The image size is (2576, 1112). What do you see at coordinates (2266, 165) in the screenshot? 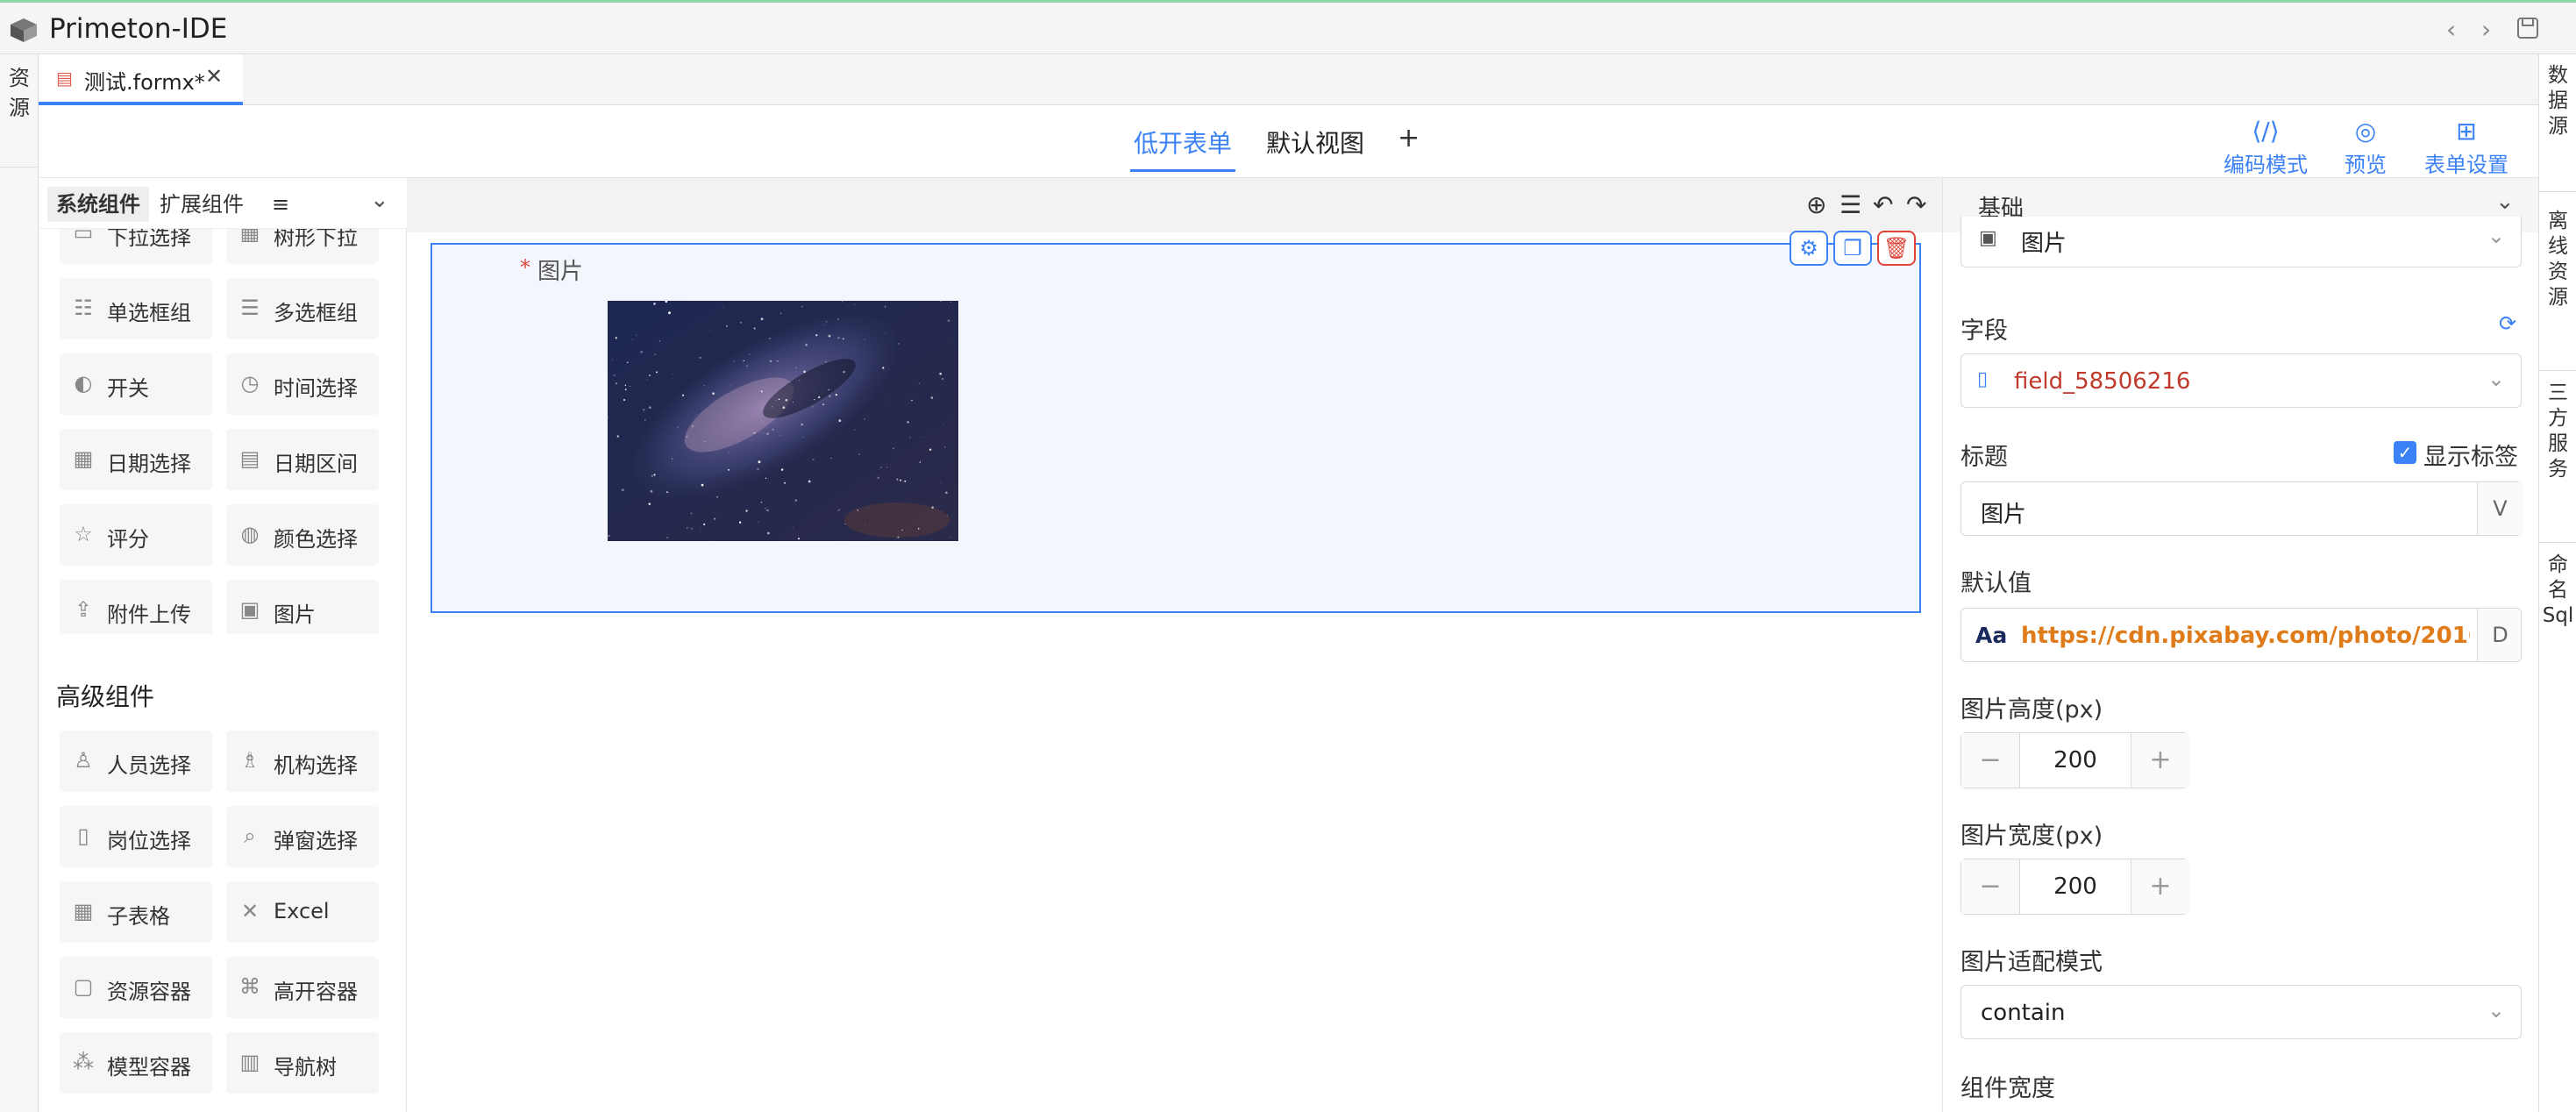
I see `code-mode-label: 编码模式` at bounding box center [2266, 165].